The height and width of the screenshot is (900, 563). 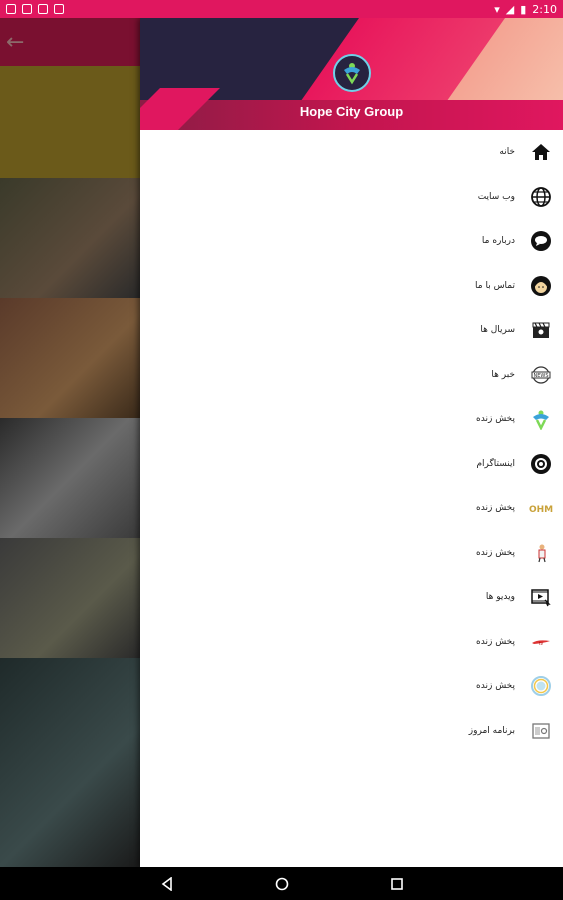 I want to click on menu-item-contact: تماس با ما, so click(x=351, y=286).